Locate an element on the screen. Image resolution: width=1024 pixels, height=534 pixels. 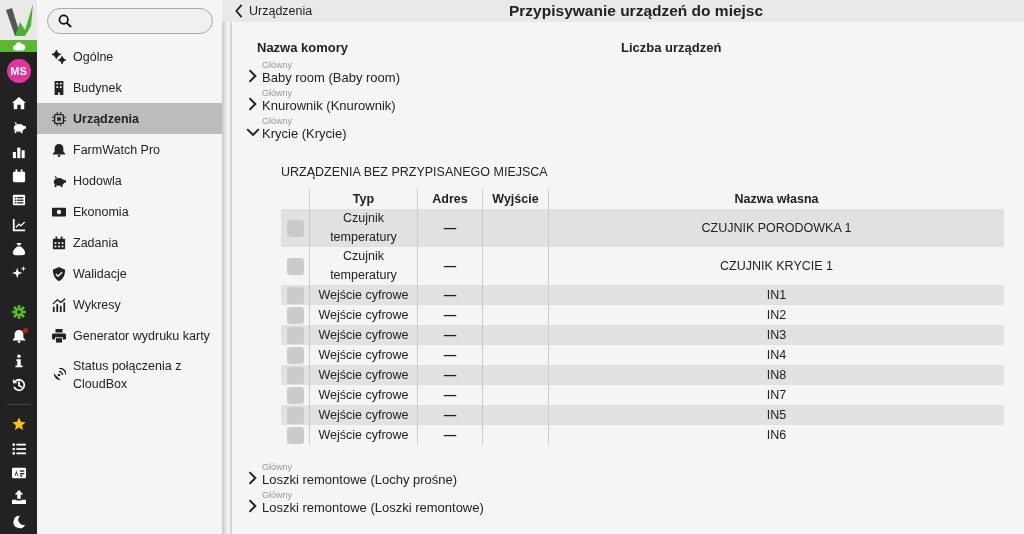
table-row: Wejście cyfrowe — IN6 is located at coordinates (642, 435).